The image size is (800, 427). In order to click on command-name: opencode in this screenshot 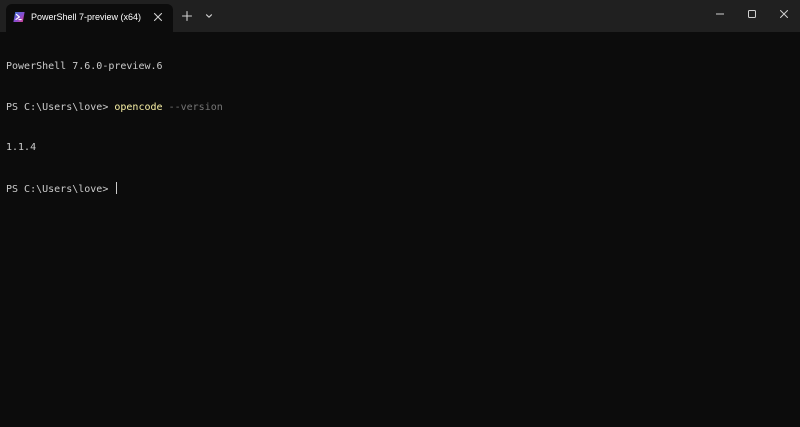, I will do `click(138, 107)`.